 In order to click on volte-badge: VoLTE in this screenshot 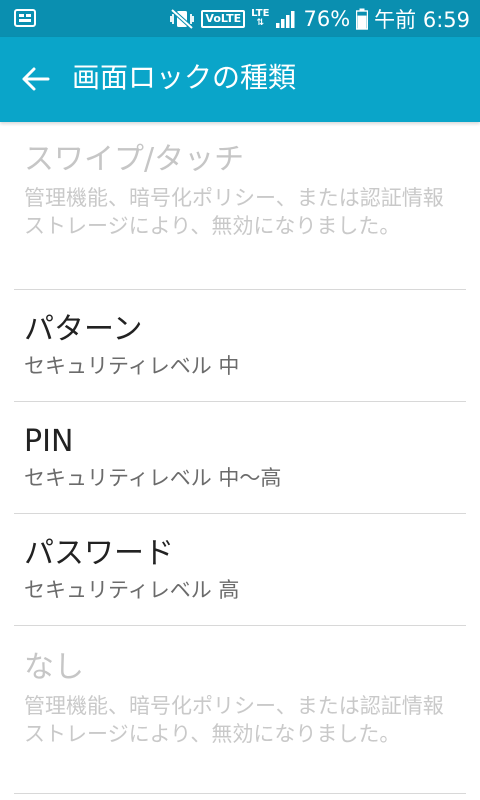, I will do `click(223, 18)`.